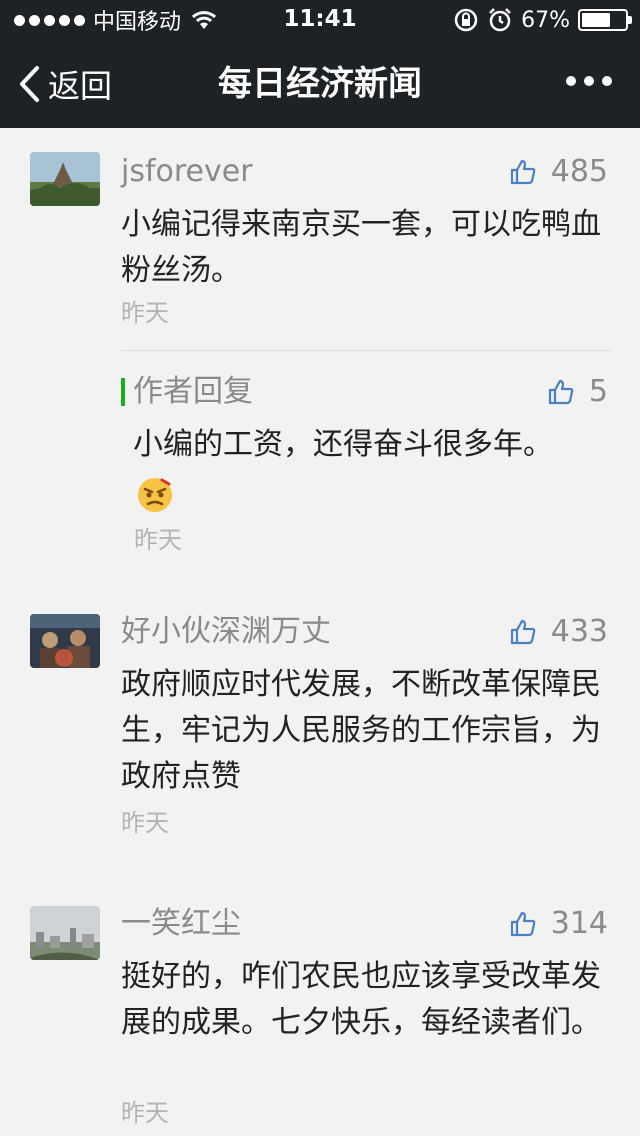 Image resolution: width=640 pixels, height=1136 pixels. I want to click on comment-text: 小编记得来南京买一套，可以吃鸭血粉丝汤。, so click(361, 247).